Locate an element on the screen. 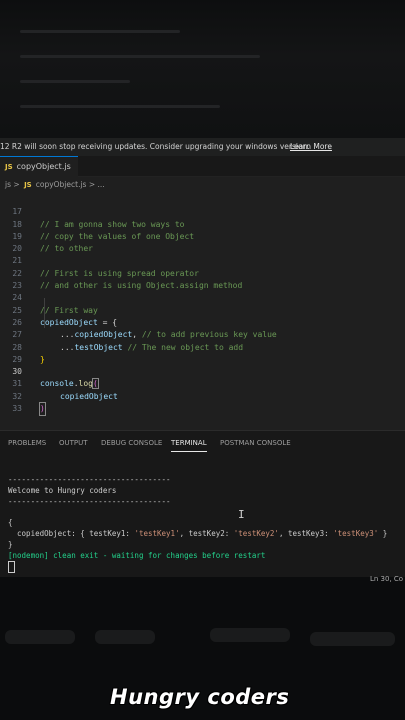  tab-label: copyObject.js is located at coordinates (43, 166).